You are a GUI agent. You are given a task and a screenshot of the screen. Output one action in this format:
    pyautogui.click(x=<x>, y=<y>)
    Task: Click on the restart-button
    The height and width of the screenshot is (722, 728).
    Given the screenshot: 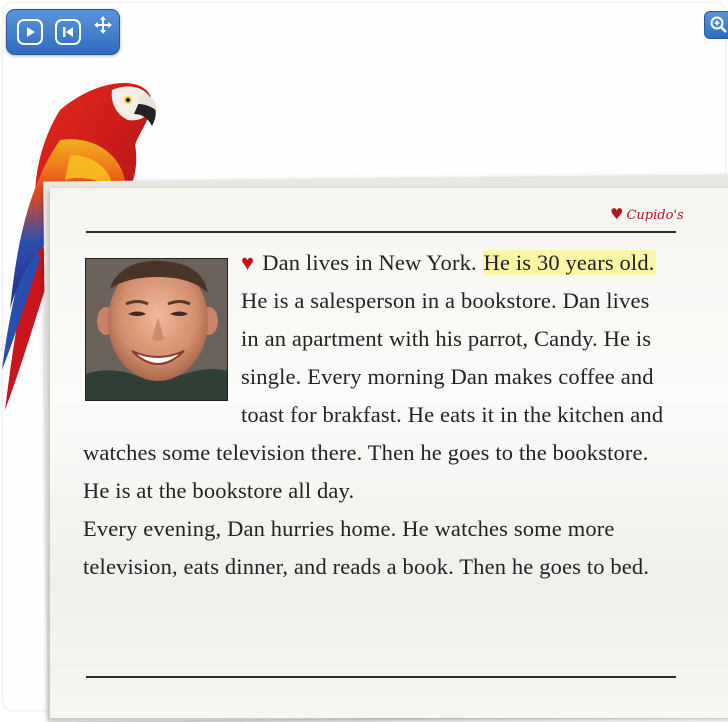 What is the action you would take?
    pyautogui.click(x=68, y=32)
    